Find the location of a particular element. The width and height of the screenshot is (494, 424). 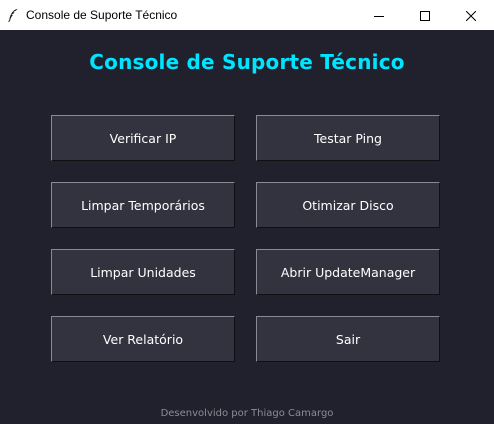

verificar-ip-button: Verificar IP is located at coordinates (143, 138).